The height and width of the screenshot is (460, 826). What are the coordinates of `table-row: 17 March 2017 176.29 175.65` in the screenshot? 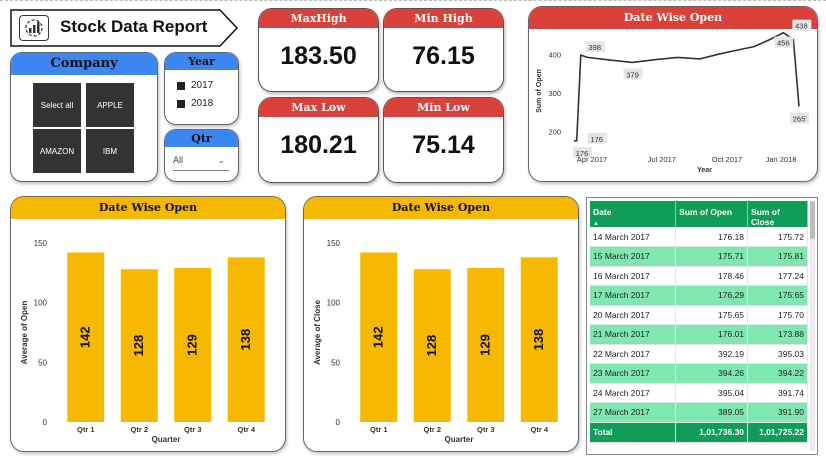 It's located at (699, 295).